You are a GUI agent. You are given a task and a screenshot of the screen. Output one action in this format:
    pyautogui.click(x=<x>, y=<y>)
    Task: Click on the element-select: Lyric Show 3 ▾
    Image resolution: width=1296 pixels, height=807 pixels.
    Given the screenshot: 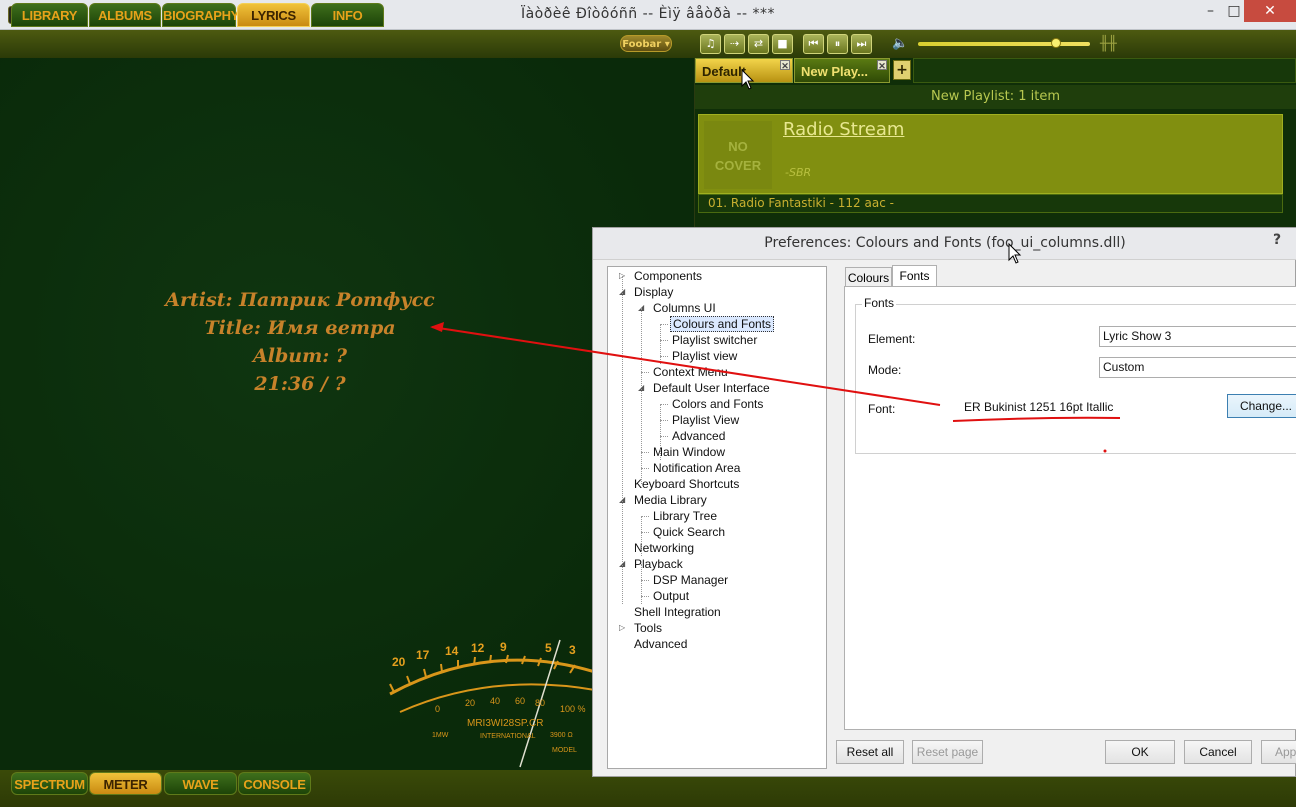 What is the action you would take?
    pyautogui.click(x=1197, y=336)
    